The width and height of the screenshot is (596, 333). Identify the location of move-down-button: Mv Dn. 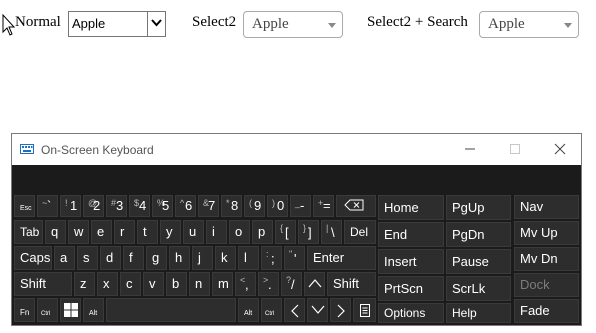
(546, 259).